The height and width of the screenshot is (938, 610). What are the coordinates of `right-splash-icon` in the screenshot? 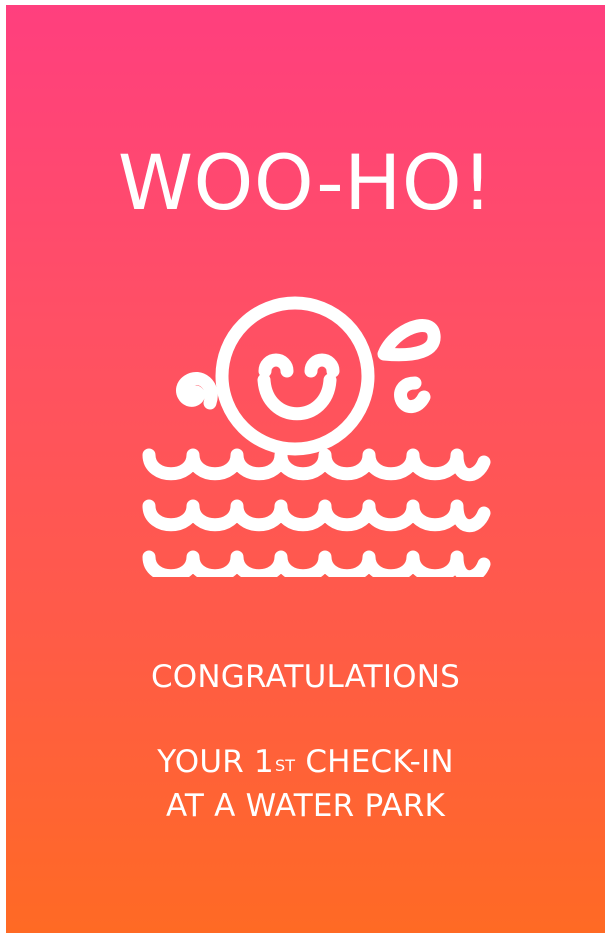 It's located at (409, 366).